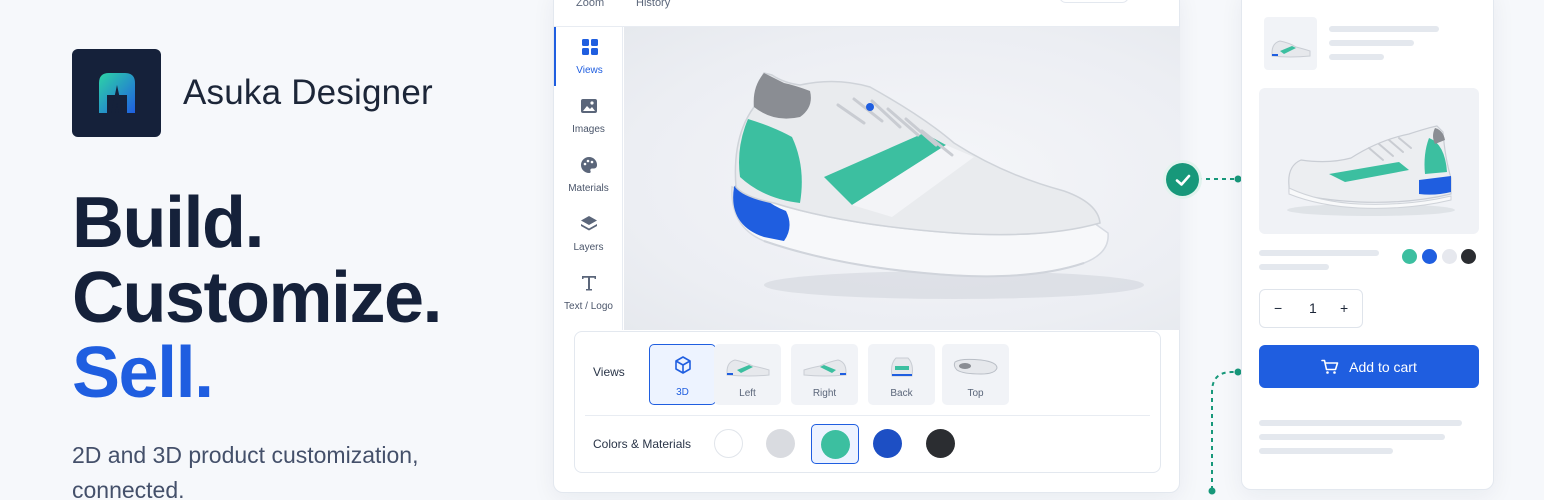 The image size is (1544, 500). I want to click on quantity-stepper: − 1 +, so click(1311, 308).